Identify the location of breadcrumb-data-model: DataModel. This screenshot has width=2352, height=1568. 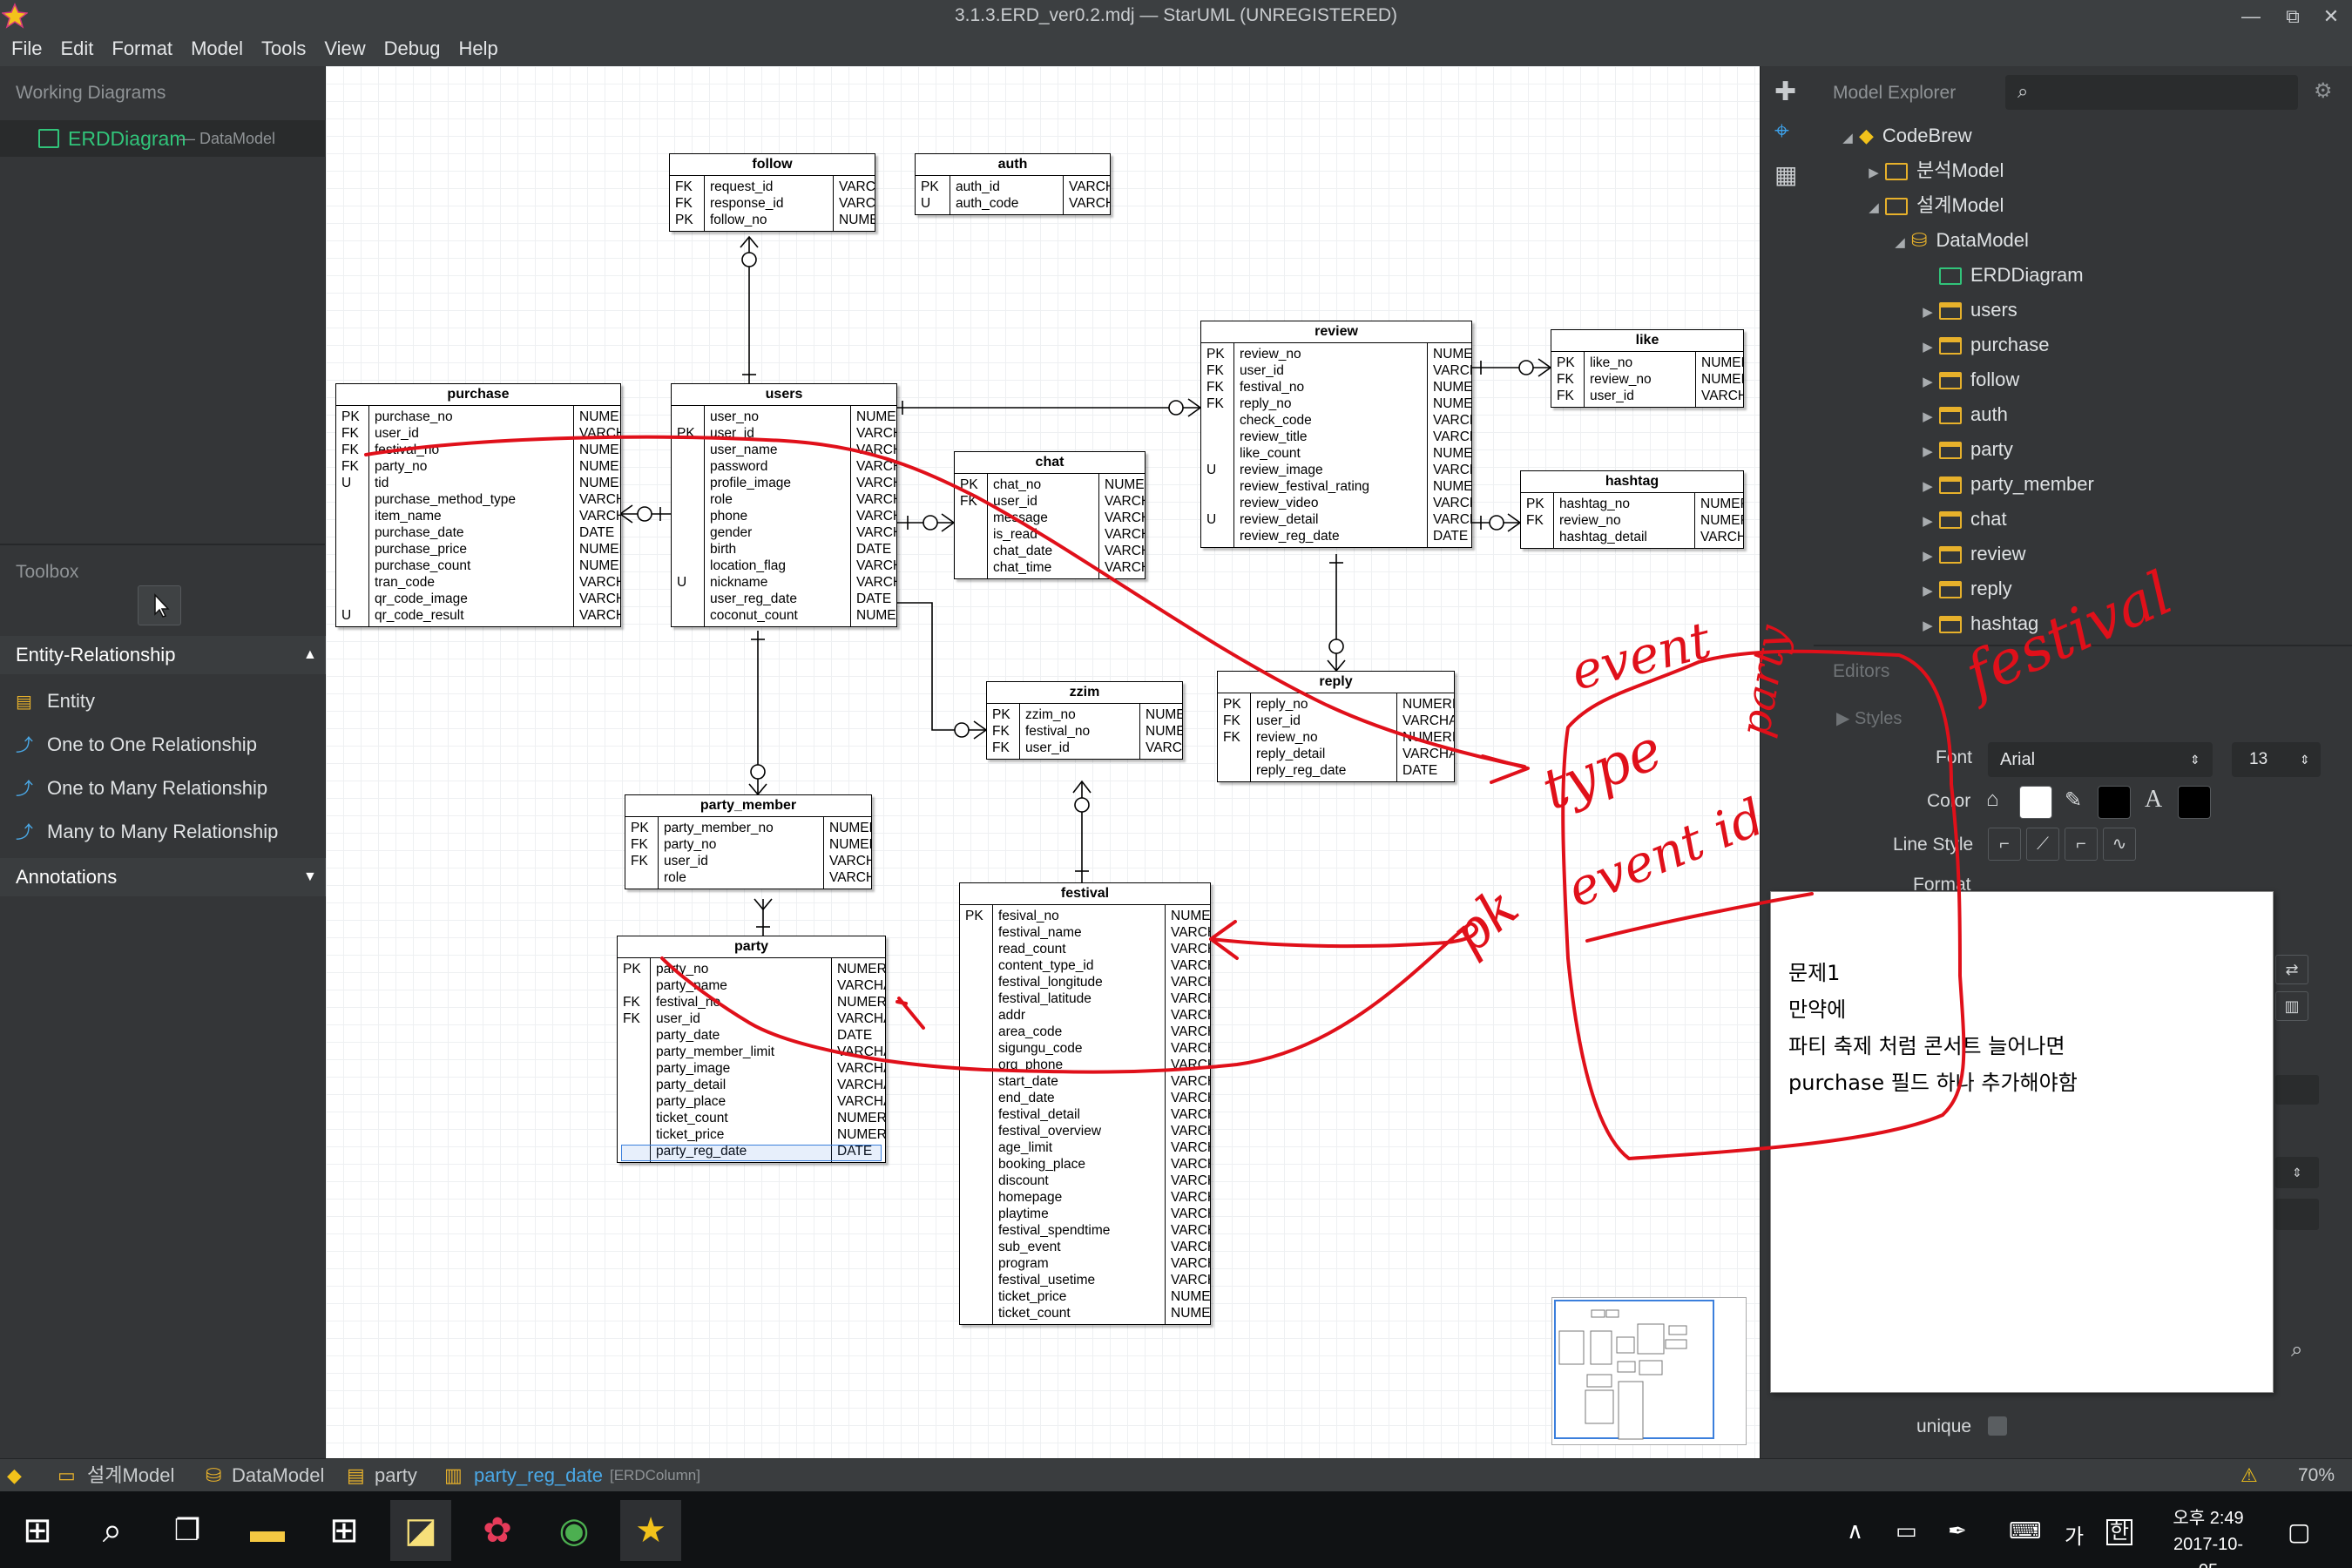
(278, 1476).